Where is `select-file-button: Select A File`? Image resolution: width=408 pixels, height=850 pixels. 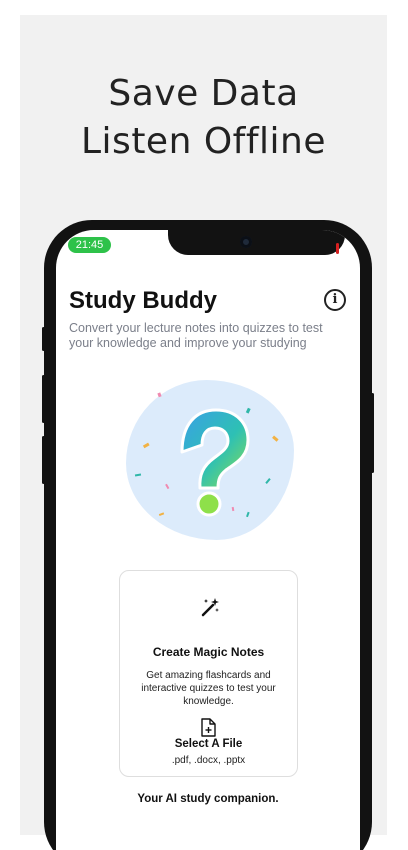 select-file-button: Select A File is located at coordinates (208, 744).